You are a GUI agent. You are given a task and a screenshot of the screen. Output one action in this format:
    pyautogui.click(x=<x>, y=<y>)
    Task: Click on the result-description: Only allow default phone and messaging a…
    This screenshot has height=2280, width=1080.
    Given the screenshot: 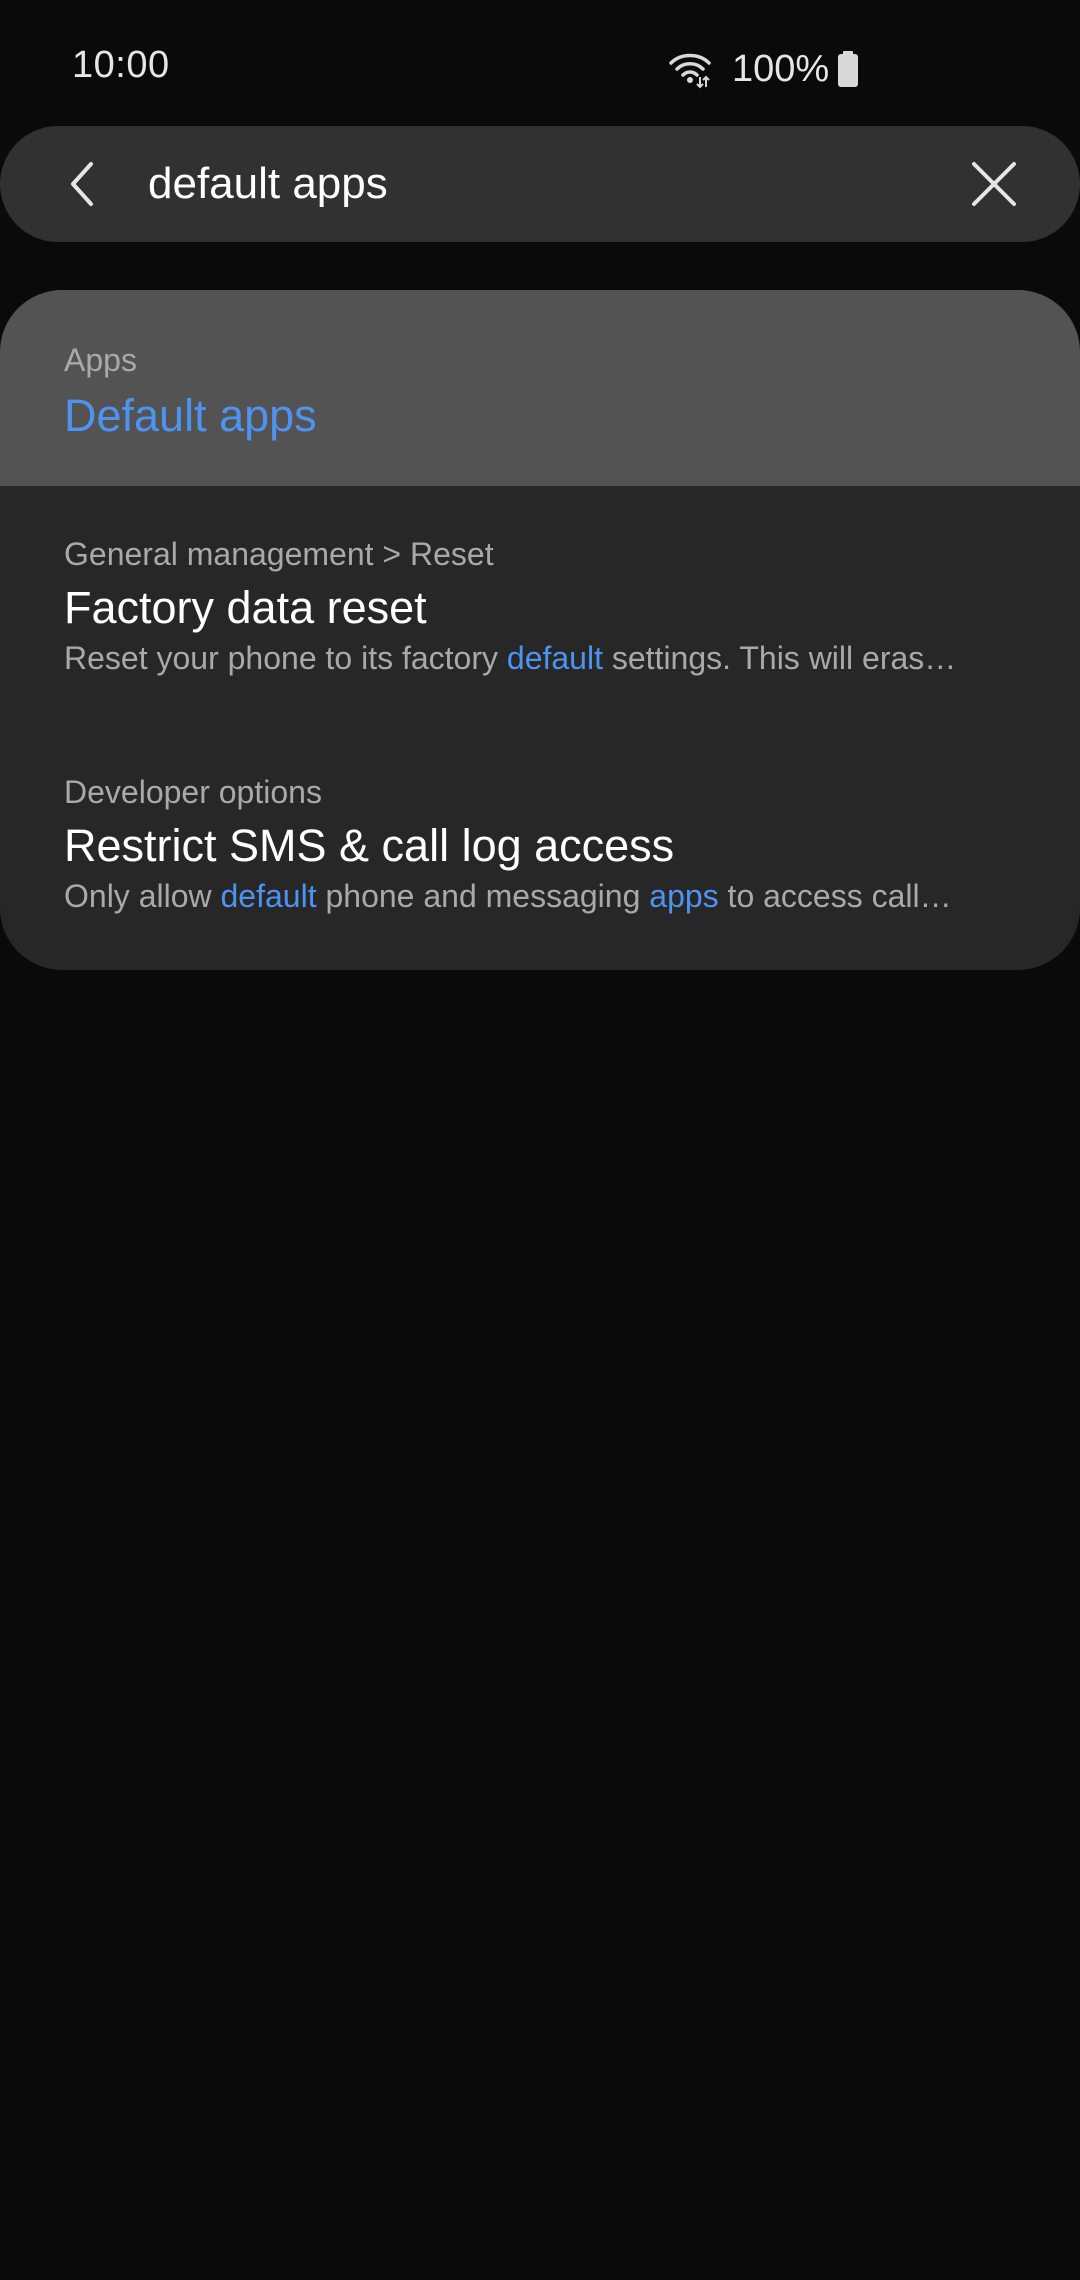 What is the action you would take?
    pyautogui.click(x=542, y=896)
    